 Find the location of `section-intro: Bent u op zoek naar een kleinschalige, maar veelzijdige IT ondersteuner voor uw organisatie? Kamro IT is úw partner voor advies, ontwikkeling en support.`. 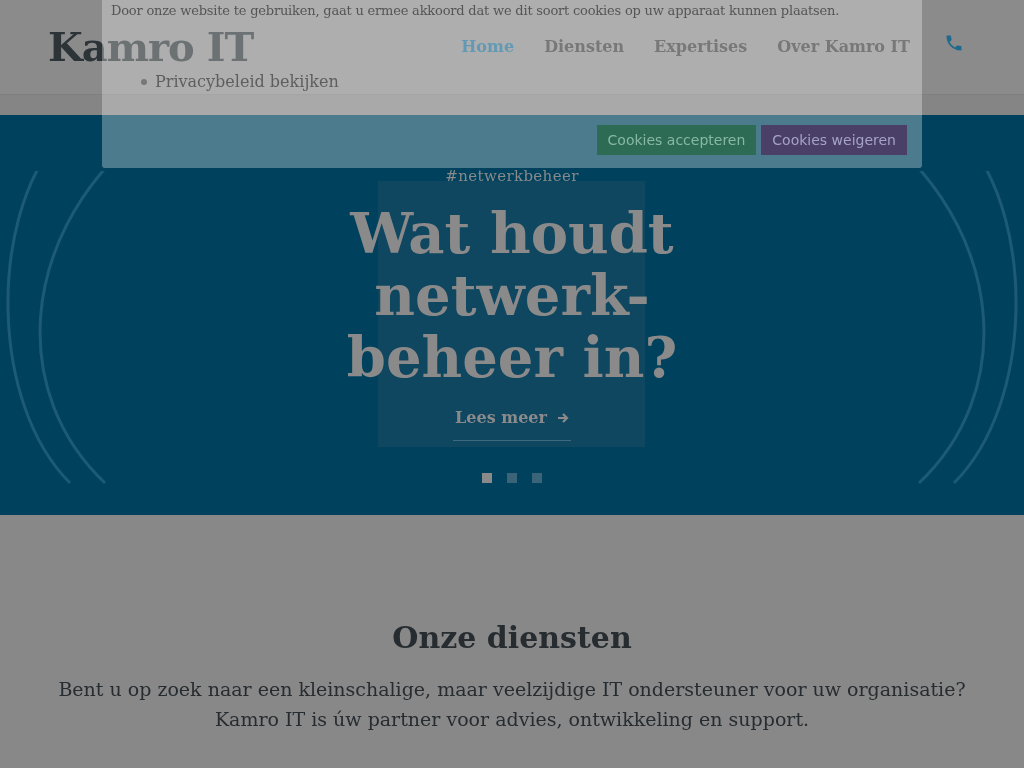

section-intro: Bent u op zoek naar een kleinschalige, maar veelzijdige IT ondersteuner voor uw organisatie? Kamro IT is úw partner voor advies, ontwikkeling en support. is located at coordinates (512, 704).